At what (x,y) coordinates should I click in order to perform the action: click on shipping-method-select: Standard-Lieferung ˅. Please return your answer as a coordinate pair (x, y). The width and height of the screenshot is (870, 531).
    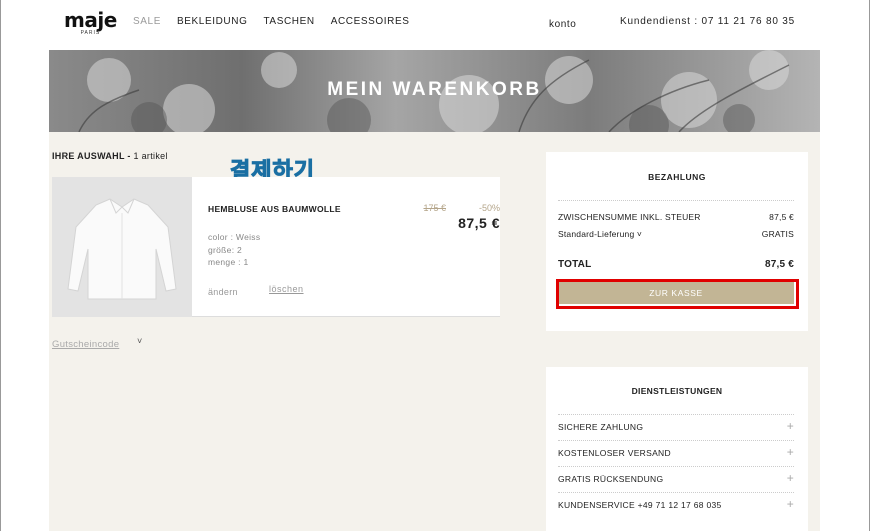
    Looking at the image, I should click on (600, 234).